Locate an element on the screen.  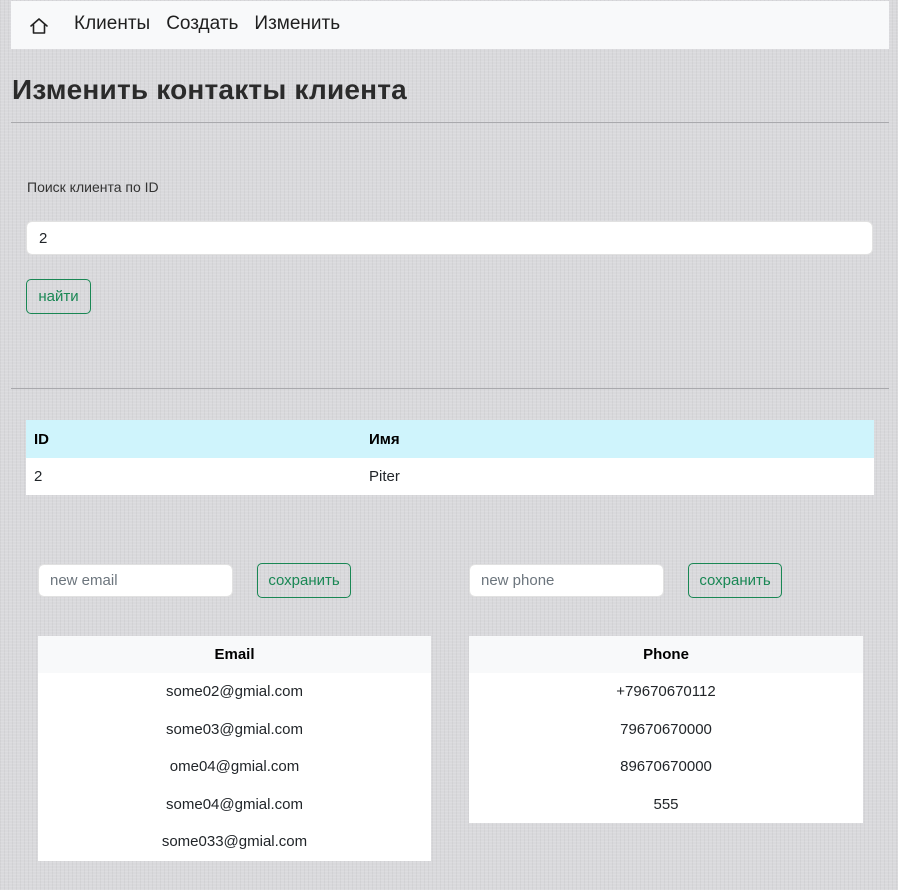
phone-cell: 79670670000 is located at coordinates (666, 729).